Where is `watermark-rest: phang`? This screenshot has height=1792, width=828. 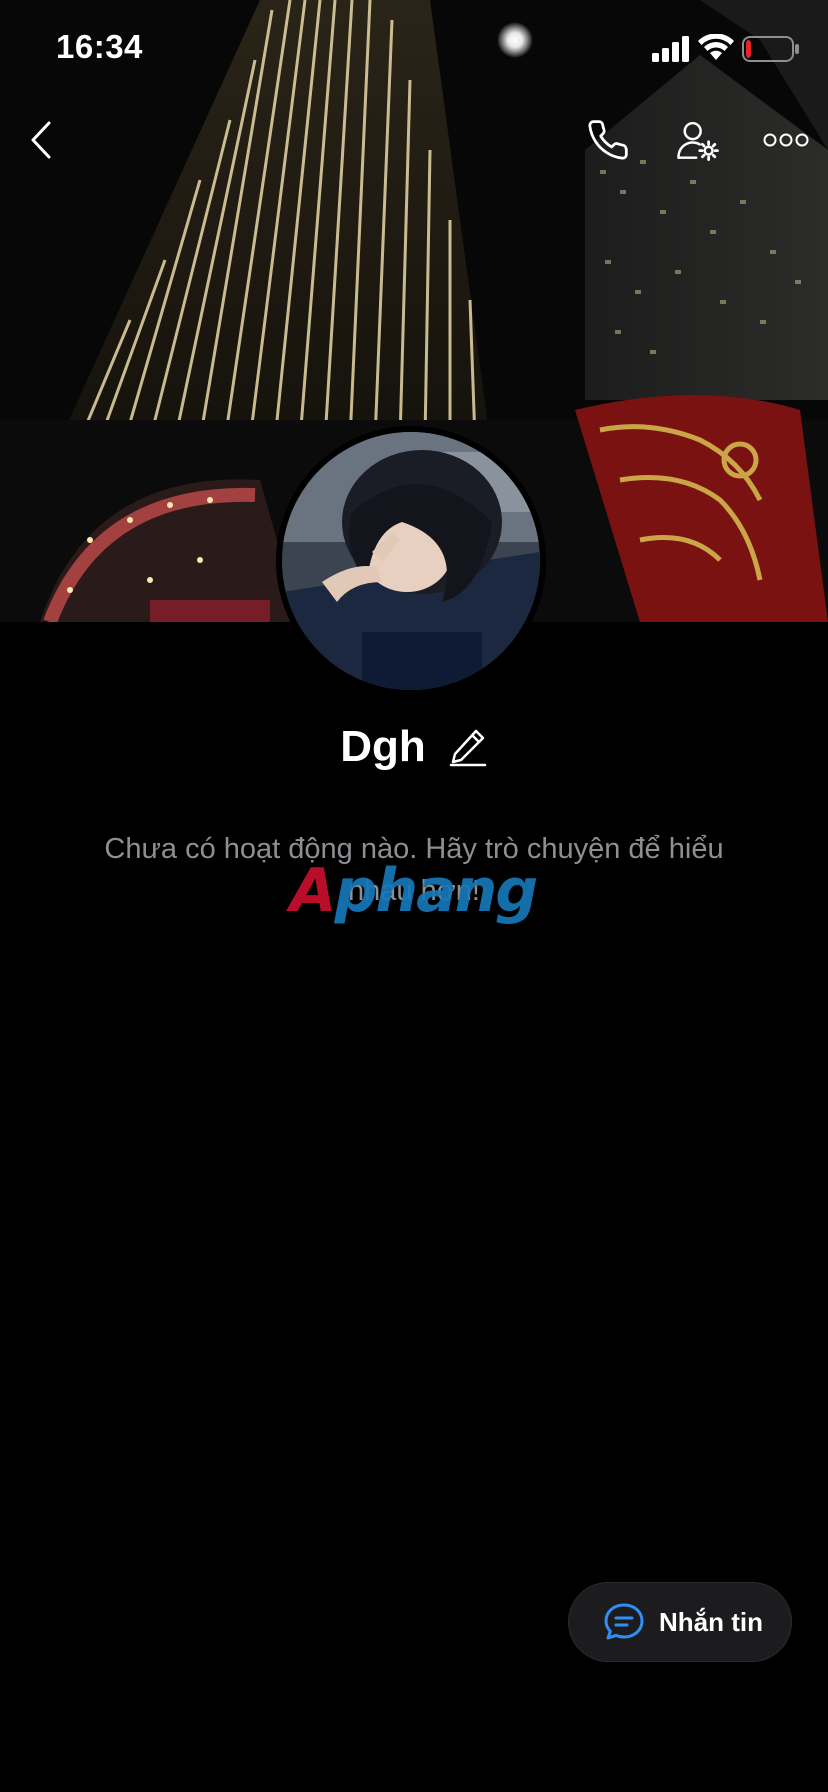
watermark-rest: phang is located at coordinates (436, 891).